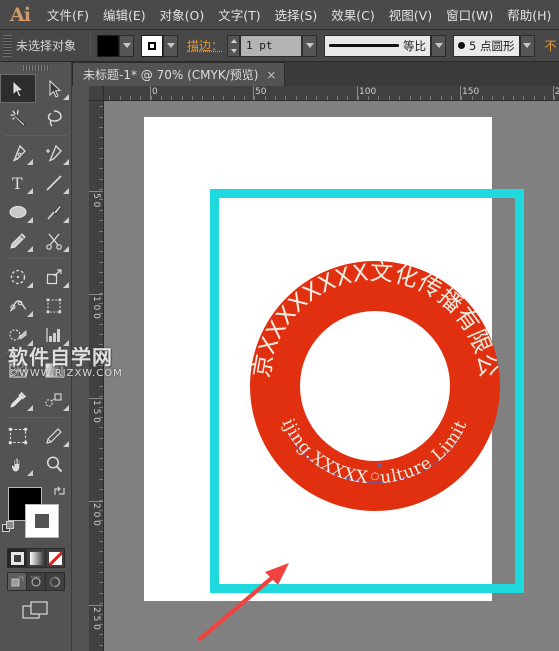  I want to click on ruler-corner, so click(96, 93).